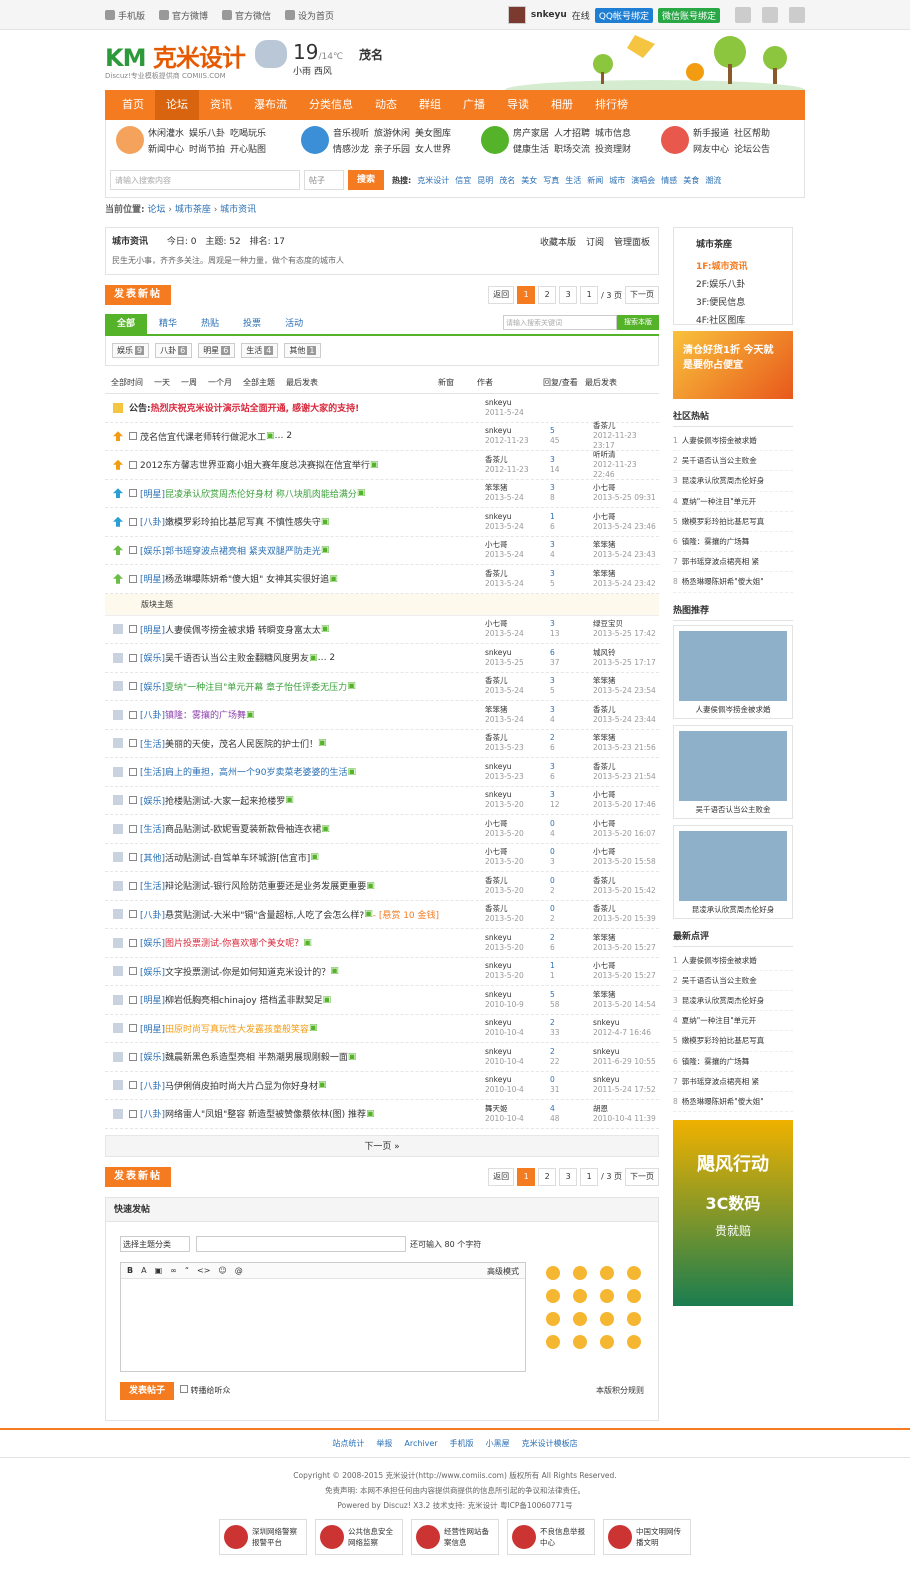 This screenshot has height=1581, width=910. What do you see at coordinates (719, 960) in the screenshot?
I see `item-title: 人妻侯佩岑捞金被求婚` at bounding box center [719, 960].